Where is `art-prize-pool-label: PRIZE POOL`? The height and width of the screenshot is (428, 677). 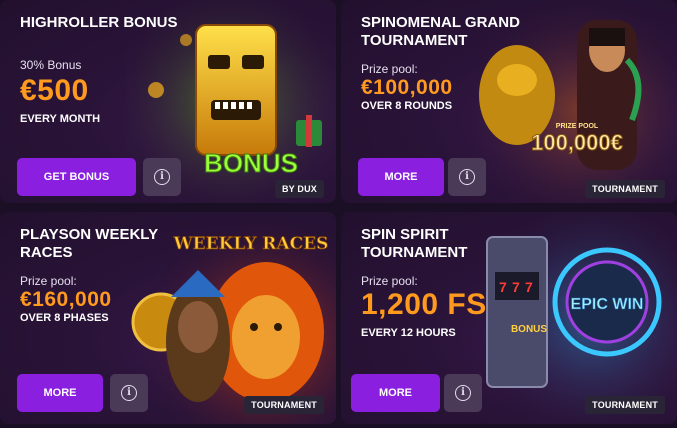
art-prize-pool-label: PRIZE POOL is located at coordinates (577, 126).